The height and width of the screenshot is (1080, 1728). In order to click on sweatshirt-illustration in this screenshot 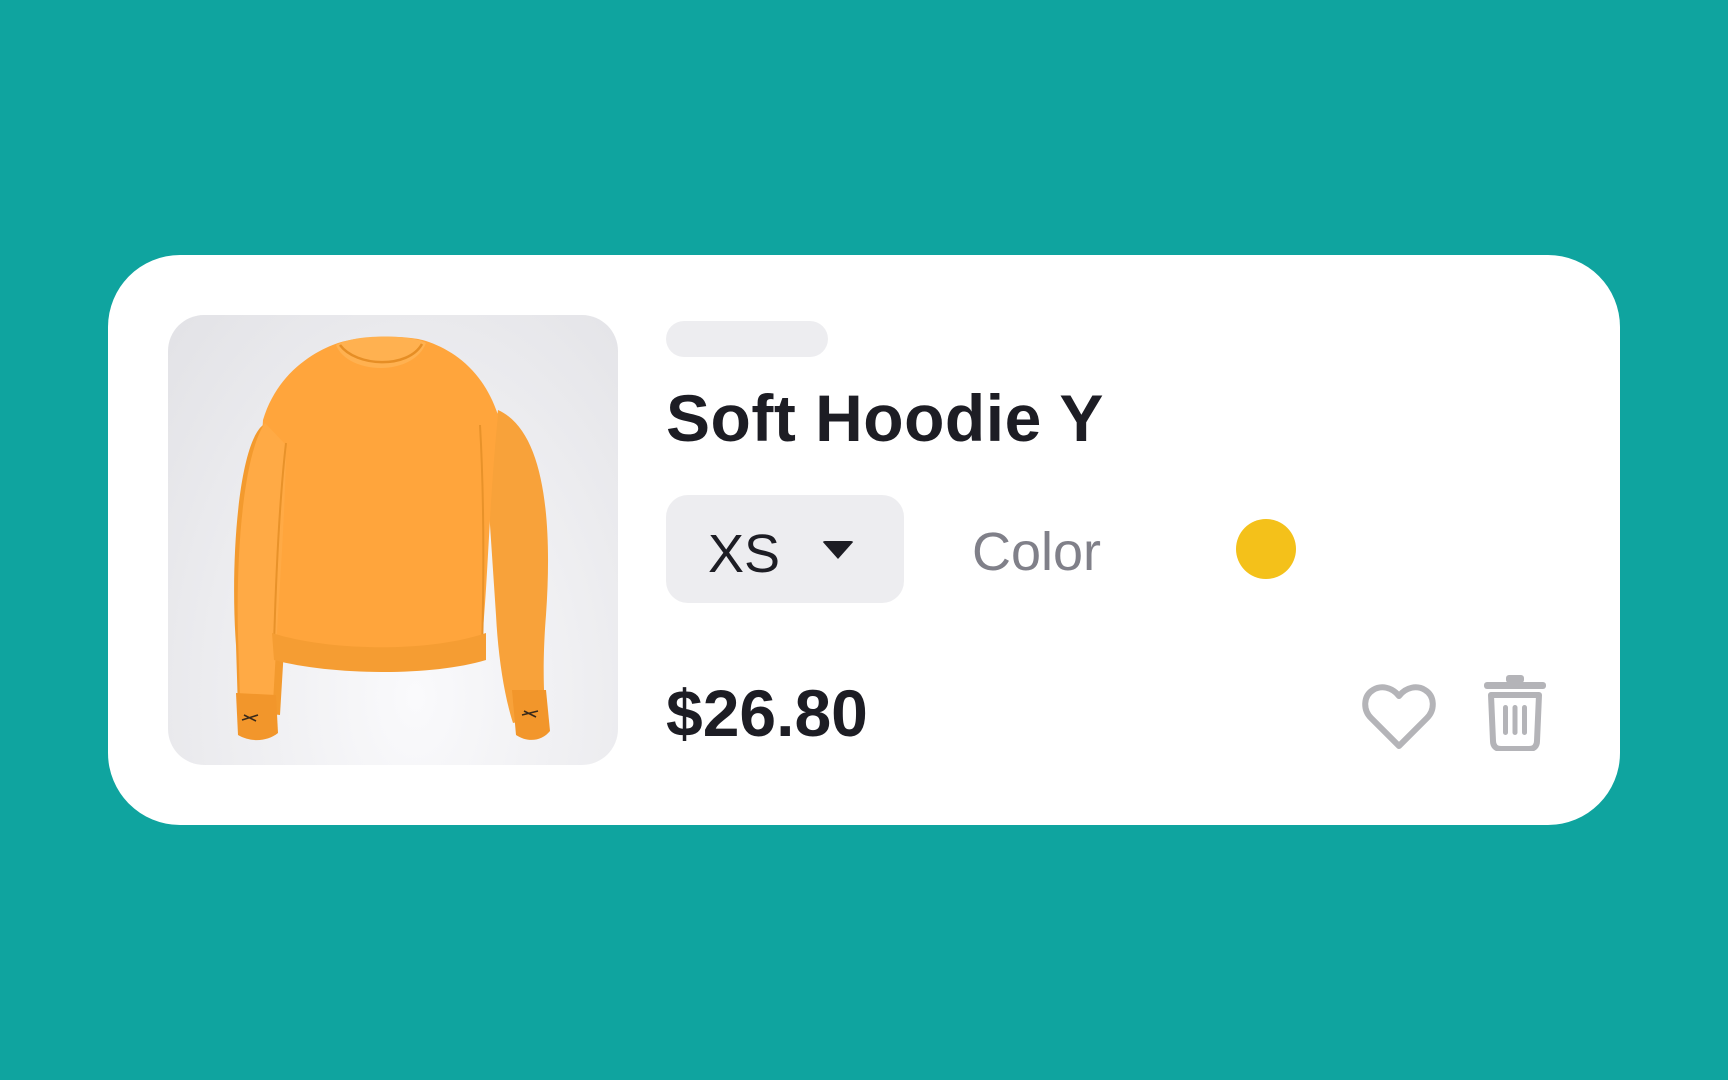, I will do `click(392, 538)`.